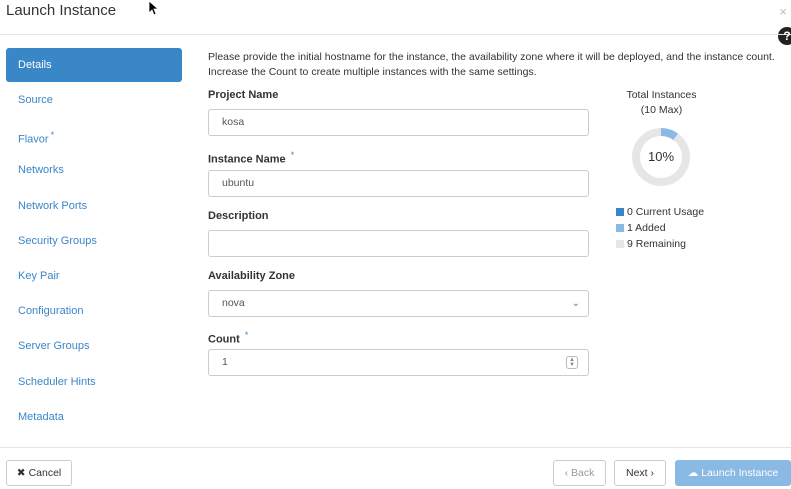 The width and height of the screenshot is (791, 489). Describe the element at coordinates (661, 156) in the screenshot. I see `donut-center-label: 10%` at that location.